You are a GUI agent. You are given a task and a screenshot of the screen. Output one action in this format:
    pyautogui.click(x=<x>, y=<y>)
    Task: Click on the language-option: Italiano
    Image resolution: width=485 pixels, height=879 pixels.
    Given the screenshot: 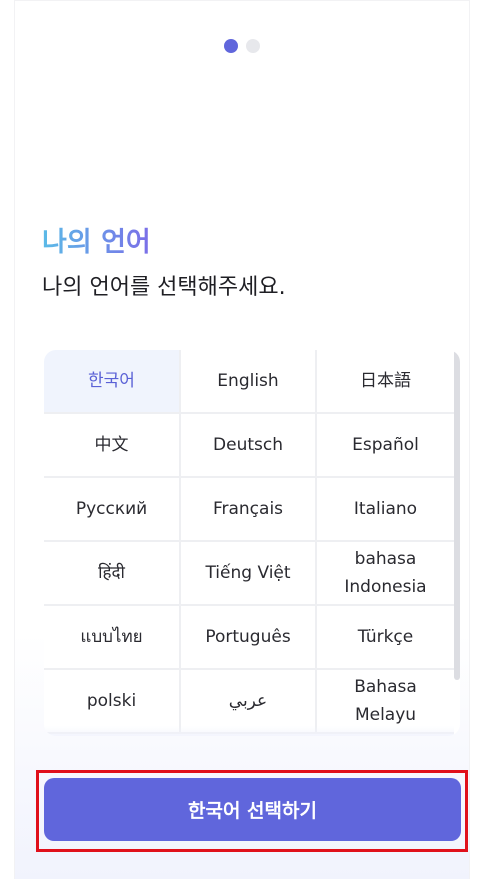 What is the action you would take?
    pyautogui.click(x=385, y=510)
    